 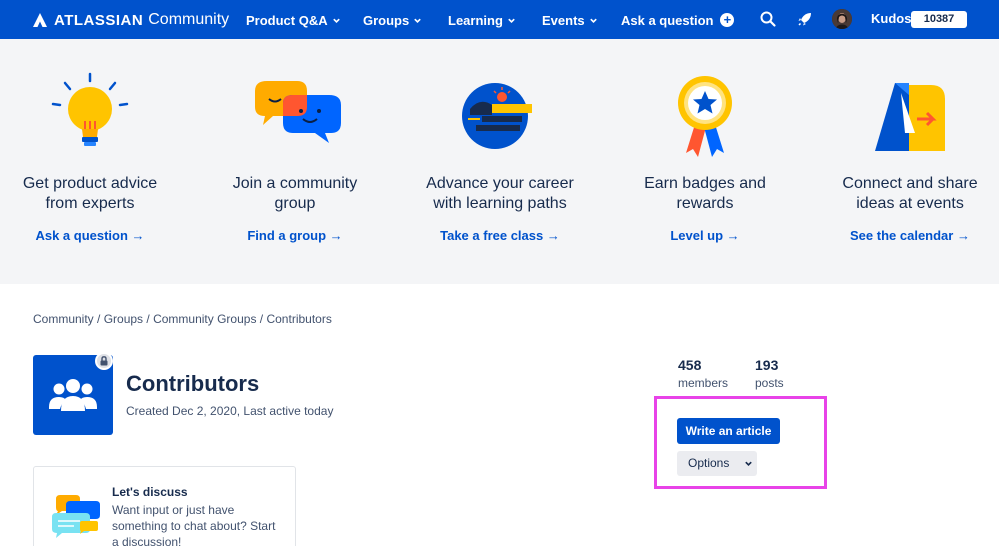 I want to click on nav-product-qa-label: Product Q&A, so click(x=287, y=20).